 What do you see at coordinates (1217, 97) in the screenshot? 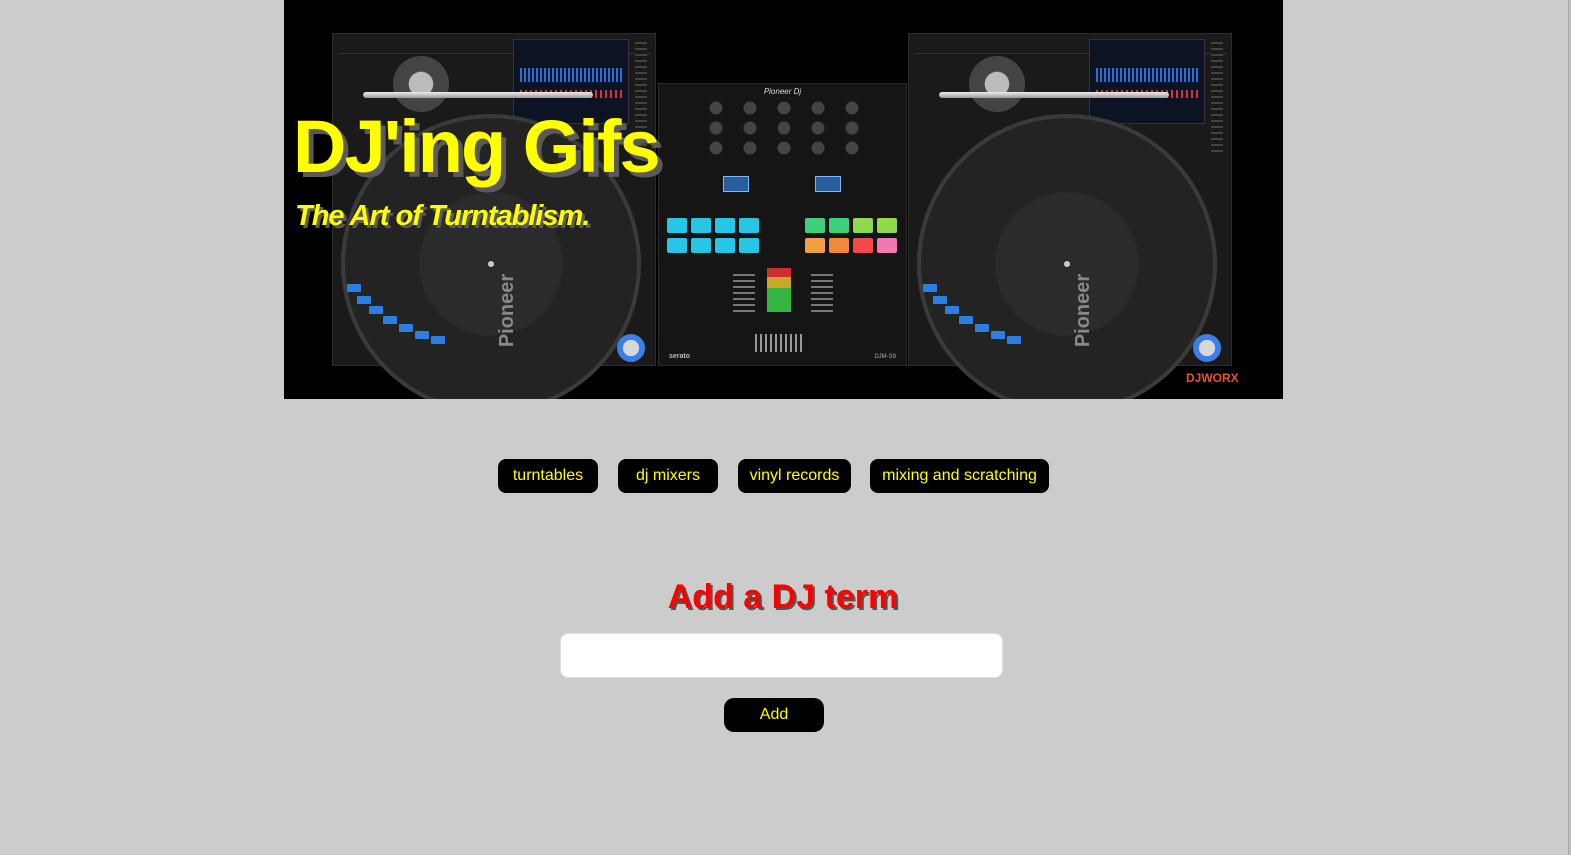
I see `pitch-fader` at bounding box center [1217, 97].